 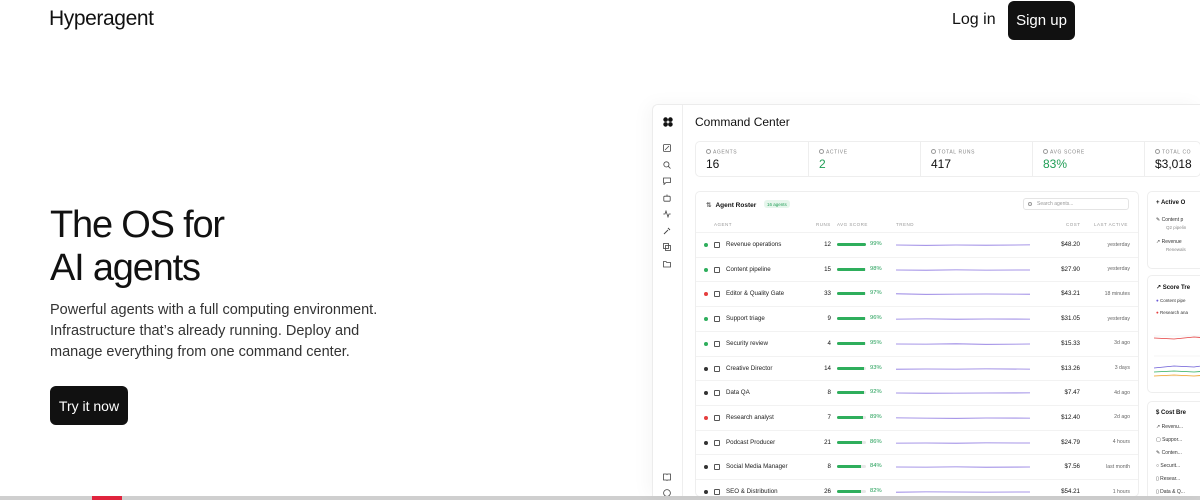 What do you see at coordinates (1122, 368) in the screenshot?
I see `agent-last-active: 3 days` at bounding box center [1122, 368].